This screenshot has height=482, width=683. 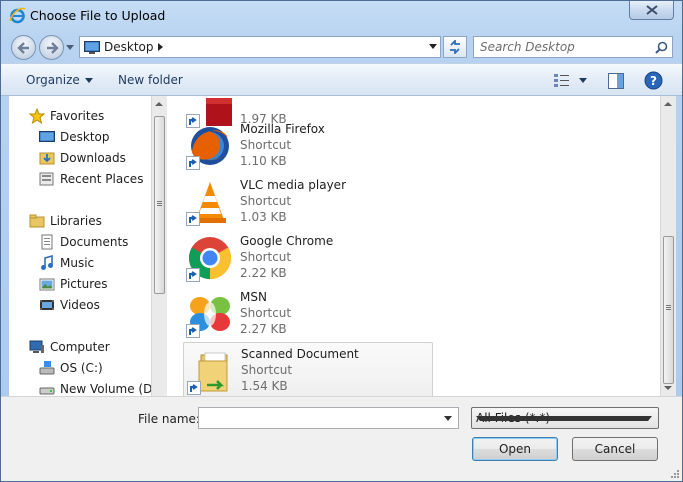 What do you see at coordinates (308, 258) in the screenshot?
I see `file-item-google-chrome: Google Chrome Shortcut 2.22 KB` at bounding box center [308, 258].